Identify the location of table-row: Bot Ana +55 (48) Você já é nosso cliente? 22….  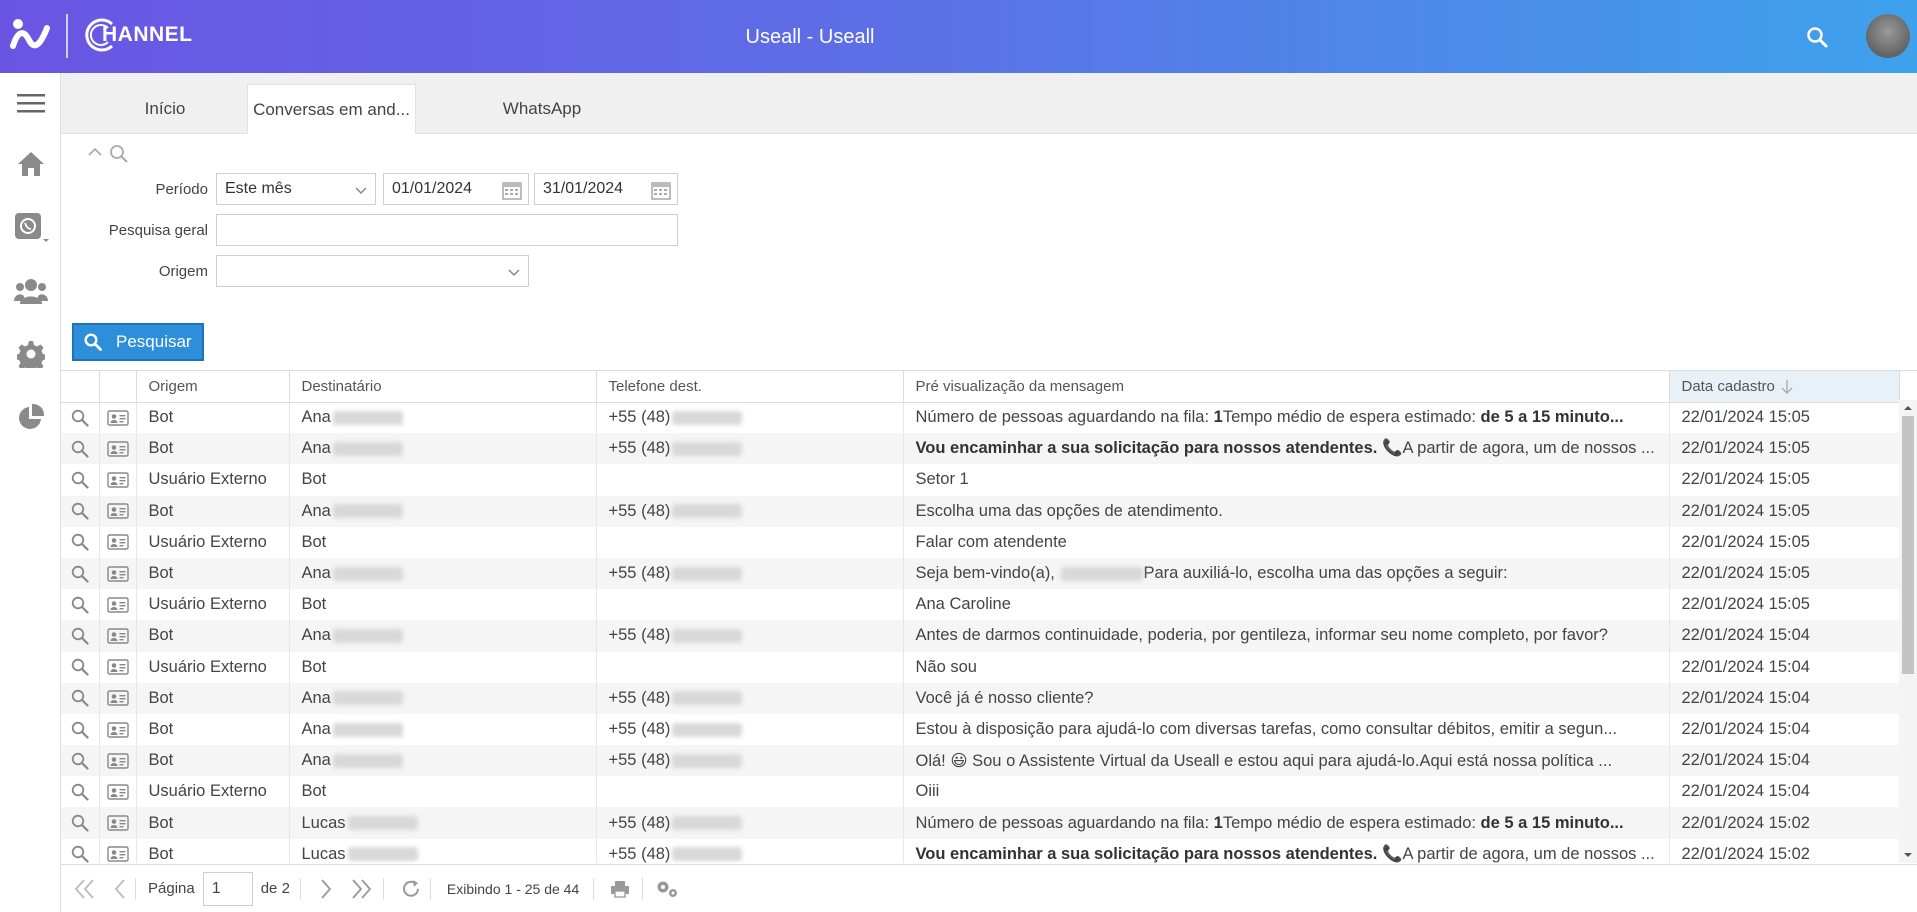
(980, 698).